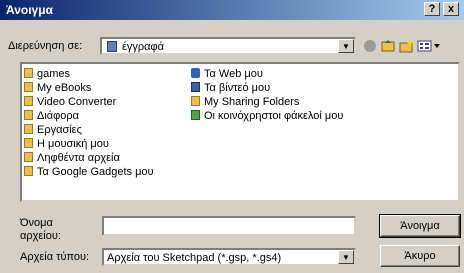 Image resolution: width=464 pixels, height=273 pixels. What do you see at coordinates (432, 9) in the screenshot?
I see `help-button: ?` at bounding box center [432, 9].